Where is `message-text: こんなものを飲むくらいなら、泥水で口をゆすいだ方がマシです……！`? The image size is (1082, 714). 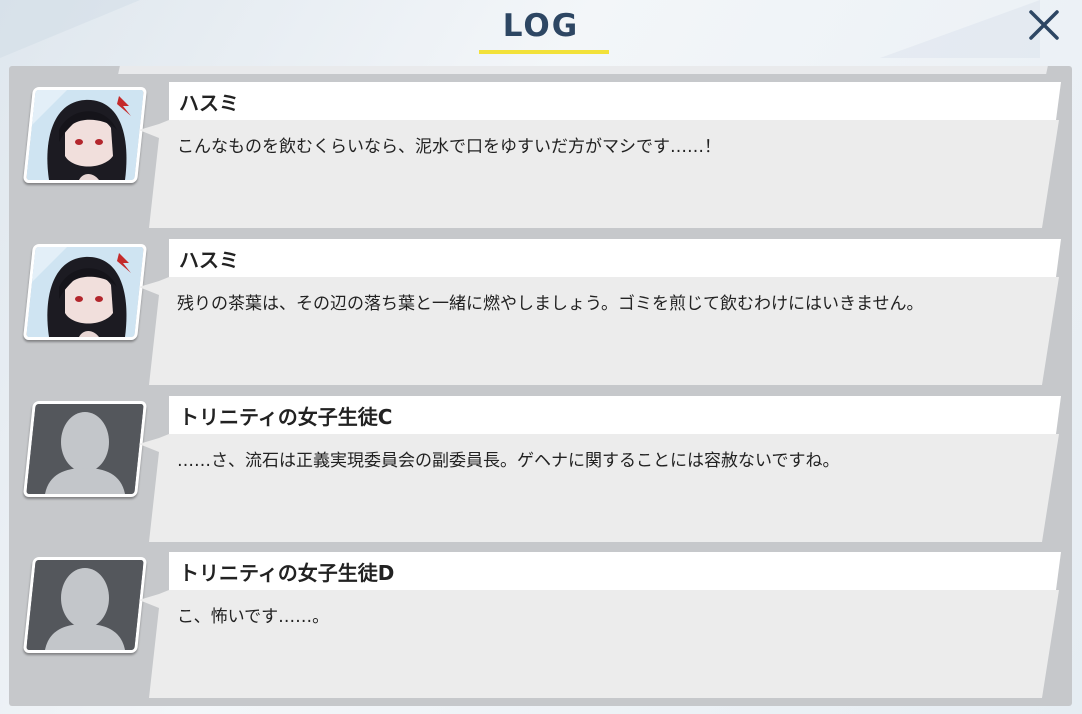
message-text: こんなものを飲むくらいなら、泥水で口をゆすいだ方がマシです……！ is located at coordinates (449, 147).